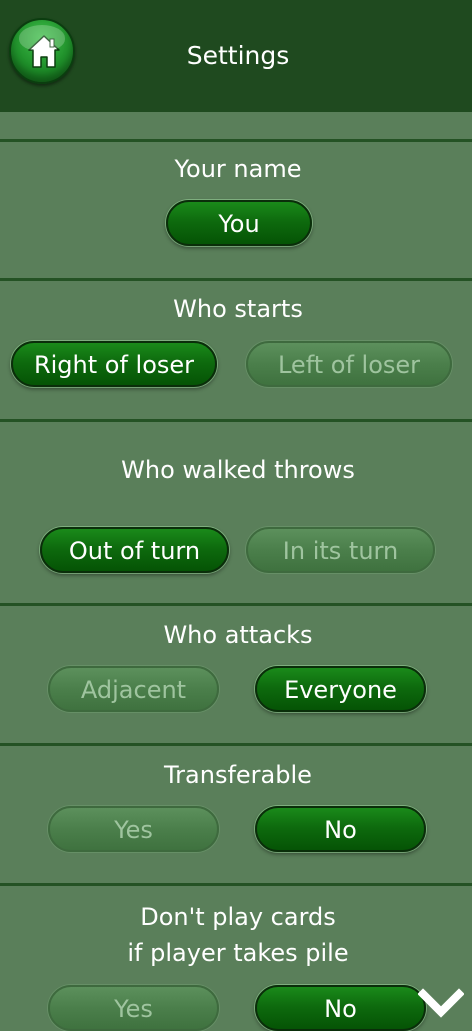 Image resolution: width=472 pixels, height=1031 pixels. What do you see at coordinates (340, 1008) in the screenshot?
I see `dont-play-no-button: No` at bounding box center [340, 1008].